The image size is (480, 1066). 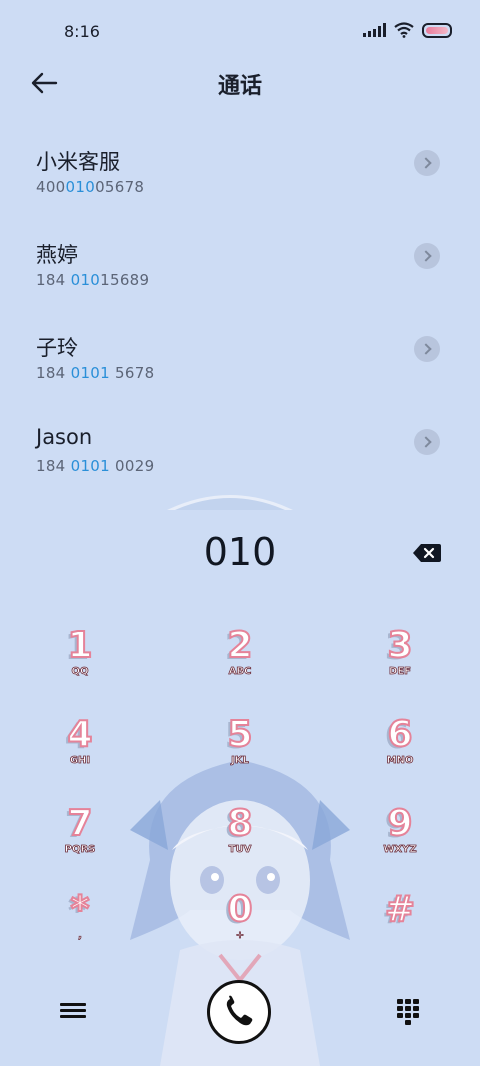 What do you see at coordinates (240, 370) in the screenshot?
I see `contact-item: 子玲 184 0101 5678` at bounding box center [240, 370].